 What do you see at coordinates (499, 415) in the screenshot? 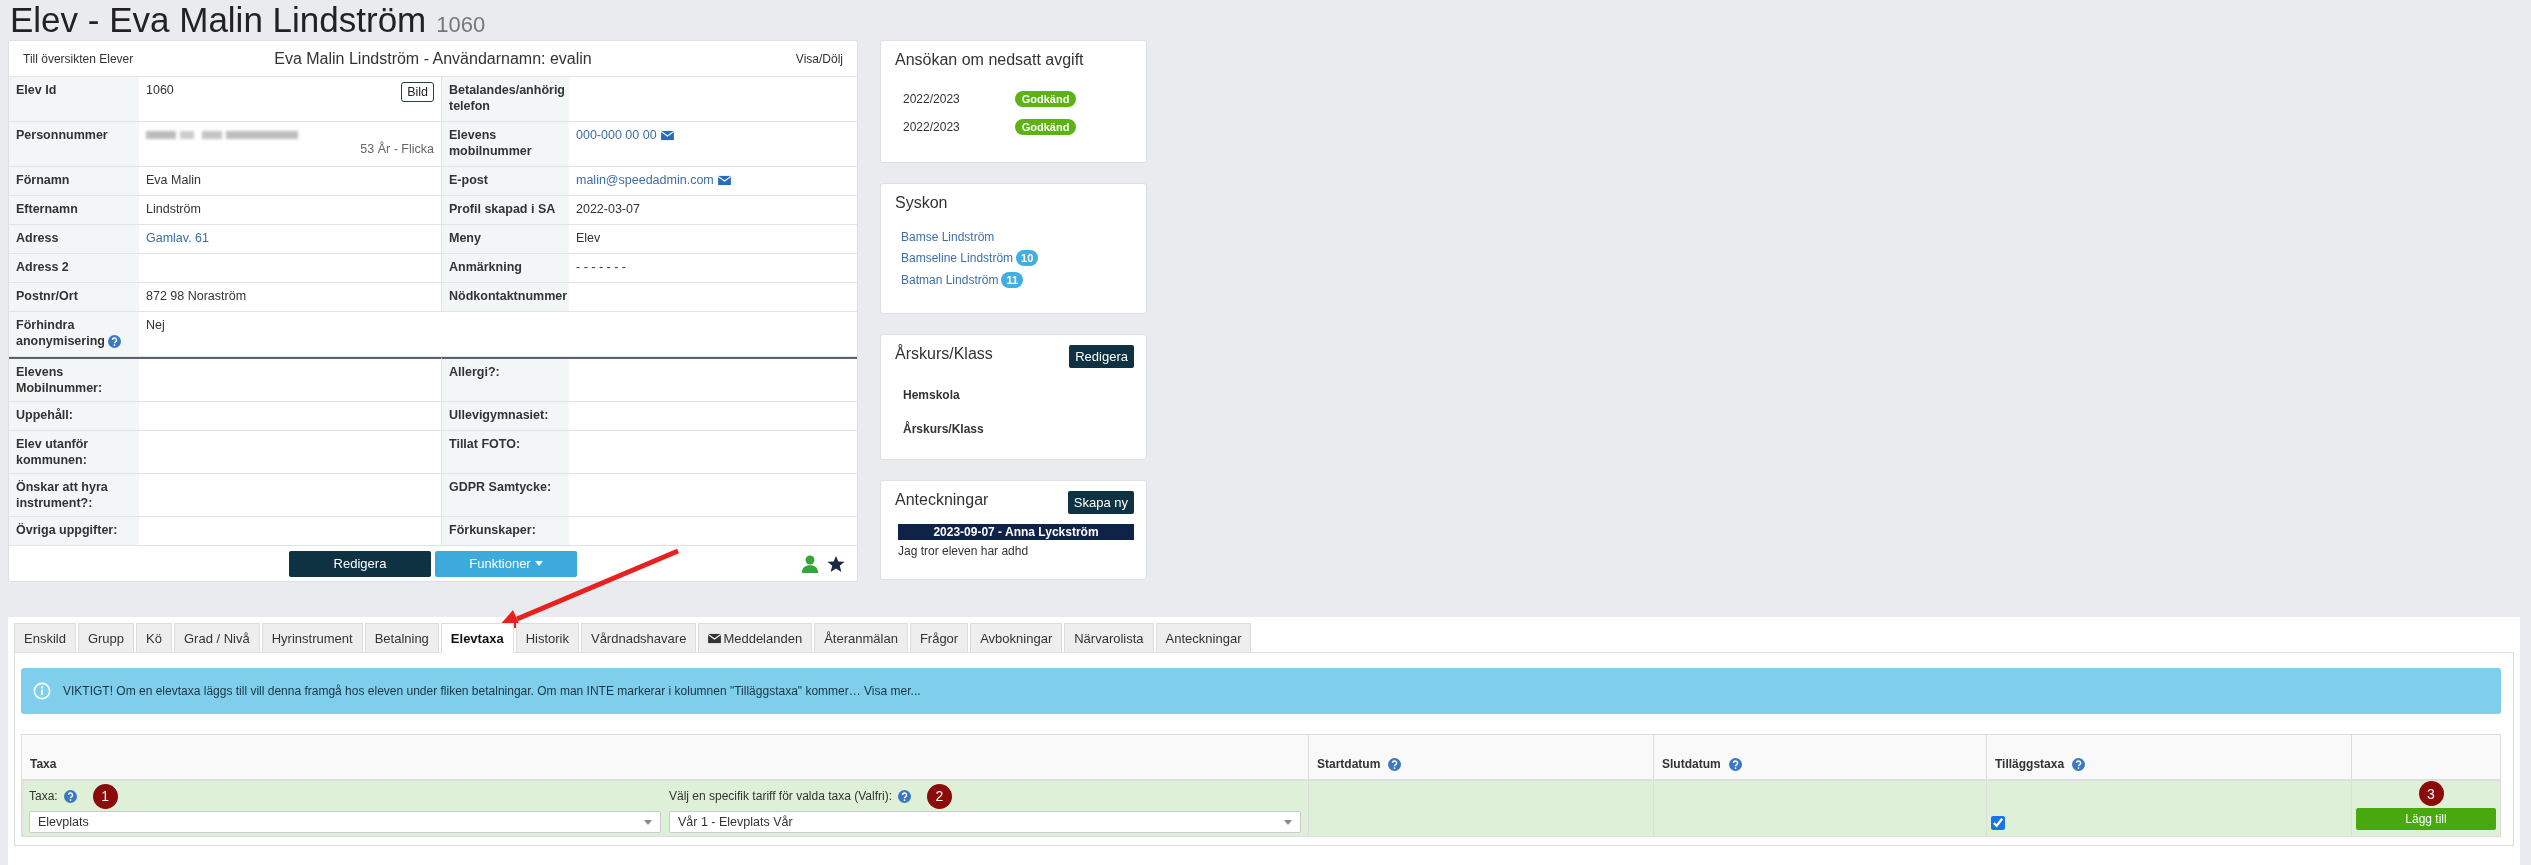
I see `field-label: Ullevigymnasiet:` at bounding box center [499, 415].